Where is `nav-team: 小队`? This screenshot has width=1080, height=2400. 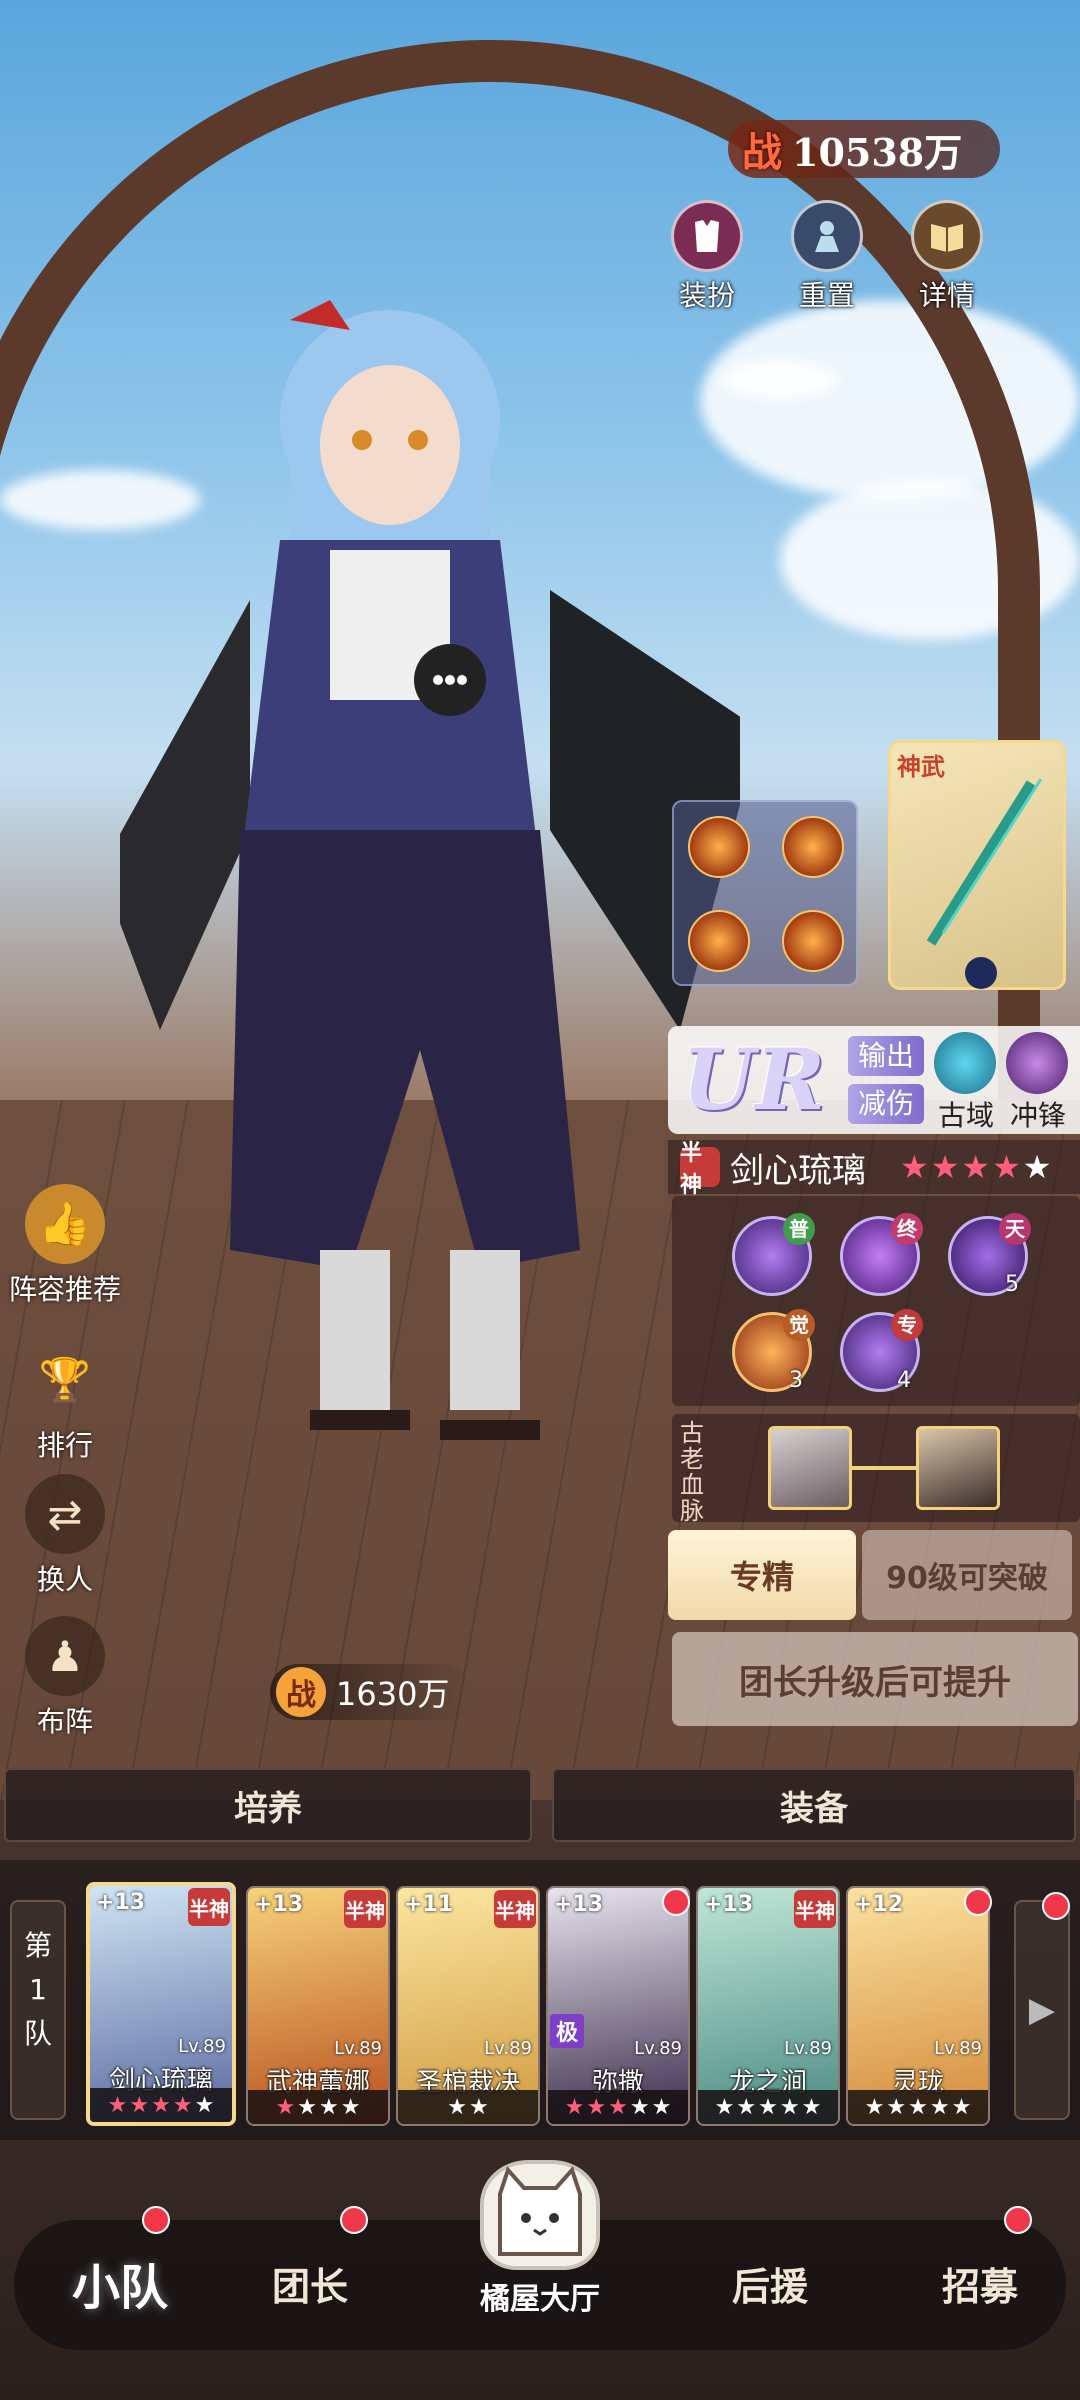 nav-team: 小队 is located at coordinates (120, 2283).